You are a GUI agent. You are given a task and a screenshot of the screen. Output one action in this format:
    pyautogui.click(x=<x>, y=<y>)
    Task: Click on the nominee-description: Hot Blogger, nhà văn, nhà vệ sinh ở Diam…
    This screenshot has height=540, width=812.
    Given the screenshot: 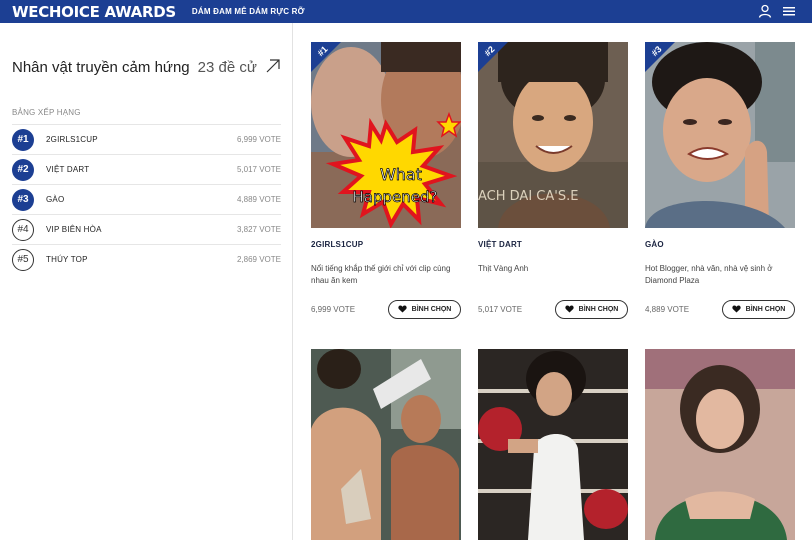 What is the action you would take?
    pyautogui.click(x=709, y=274)
    